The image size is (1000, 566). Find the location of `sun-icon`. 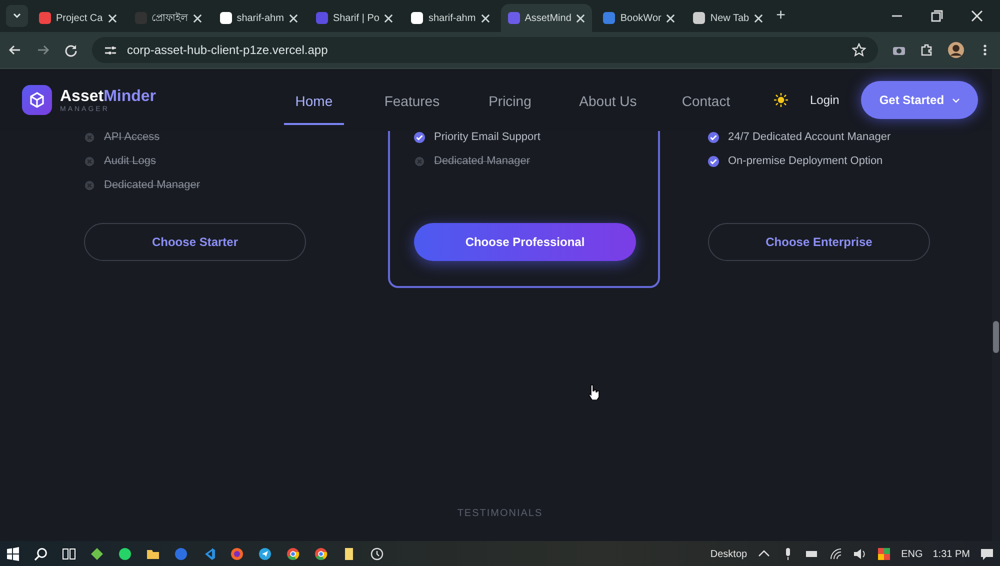

sun-icon is located at coordinates (781, 100).